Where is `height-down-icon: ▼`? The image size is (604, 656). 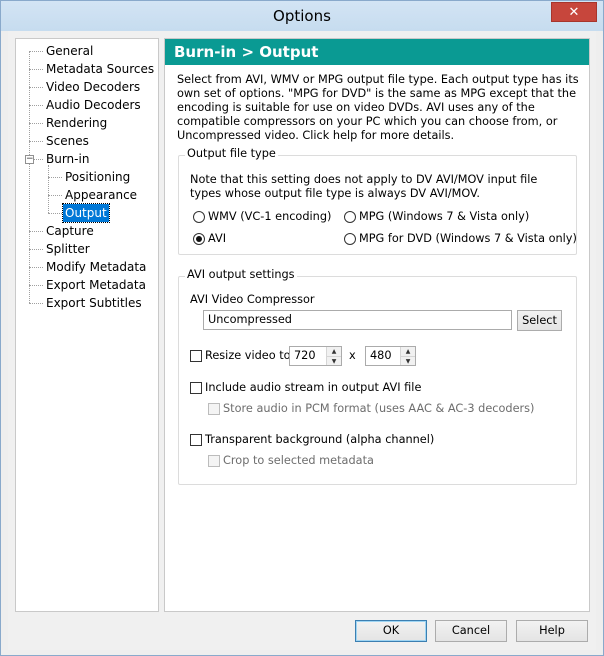
height-down-icon: ▼ is located at coordinates (408, 360).